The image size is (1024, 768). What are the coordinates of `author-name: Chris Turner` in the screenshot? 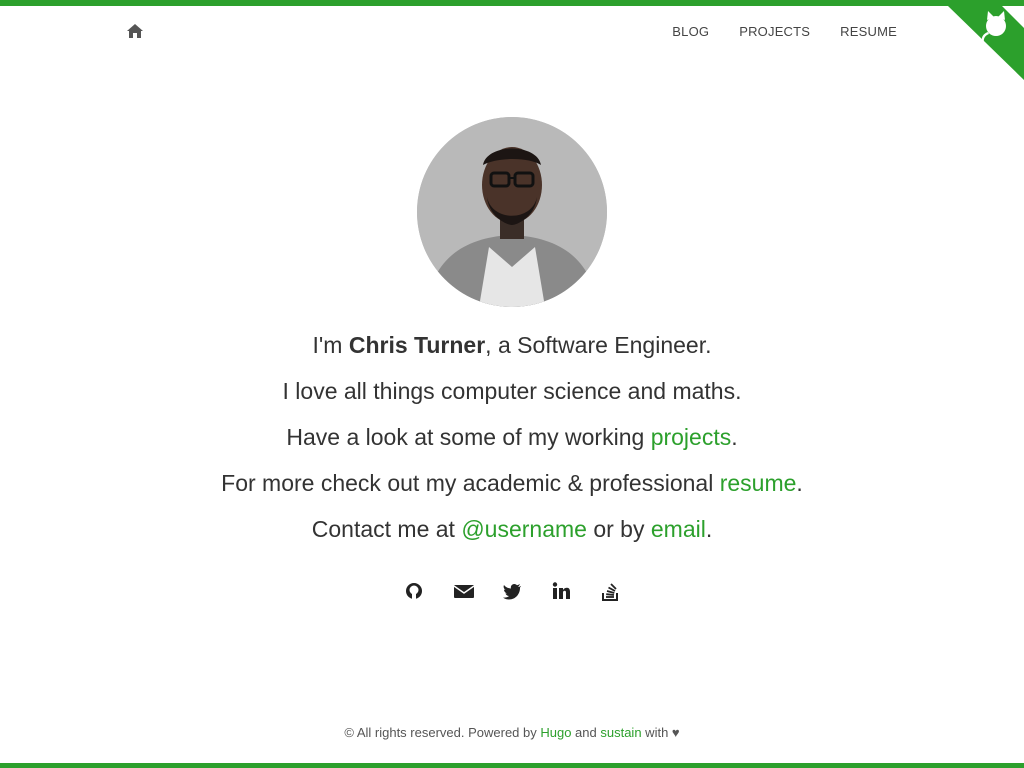 It's located at (417, 345).